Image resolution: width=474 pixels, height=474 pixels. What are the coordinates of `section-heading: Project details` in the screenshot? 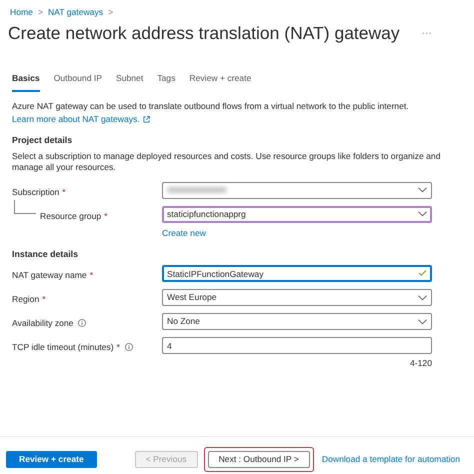 It's located at (43, 140).